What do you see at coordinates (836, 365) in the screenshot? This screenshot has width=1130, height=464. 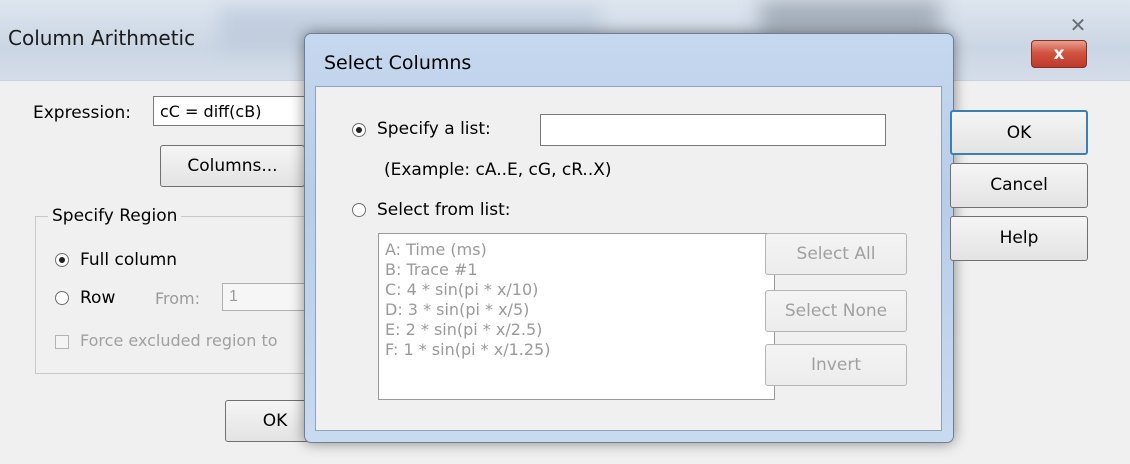 I see `invert-button: Invert` at bounding box center [836, 365].